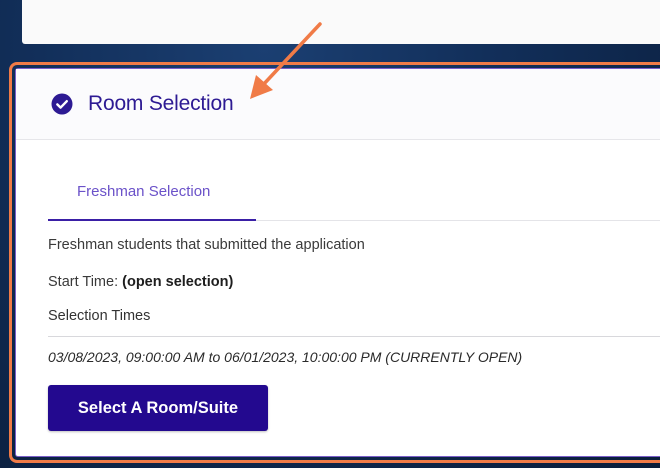 This screenshot has height=468, width=660. What do you see at coordinates (341, 22) in the screenshot?
I see `previous-section-card` at bounding box center [341, 22].